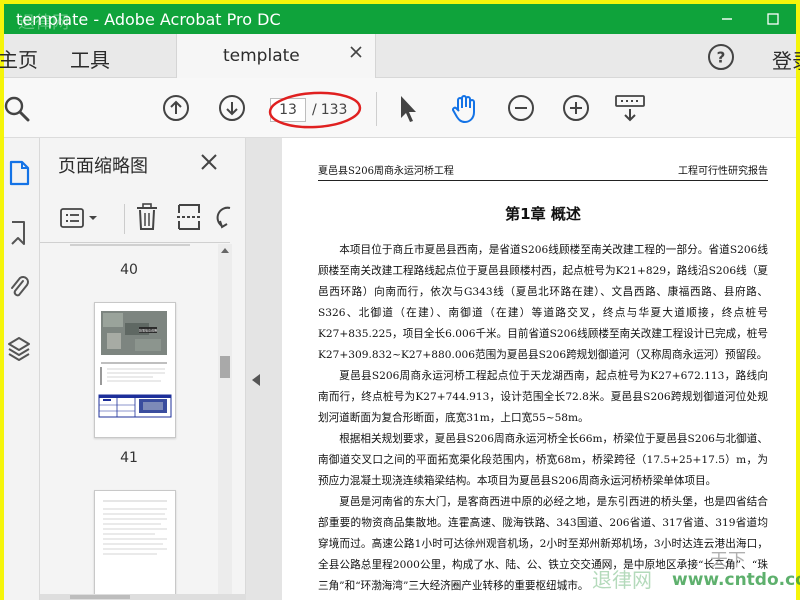 The image size is (800, 600). What do you see at coordinates (543, 214) in the screenshot?
I see `chapter-title: 第1章 概述` at bounding box center [543, 214].